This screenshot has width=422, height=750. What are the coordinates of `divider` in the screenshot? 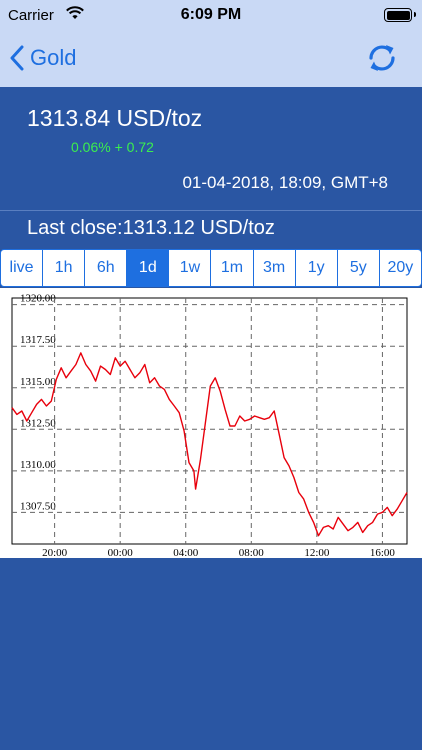 It's located at (211, 210).